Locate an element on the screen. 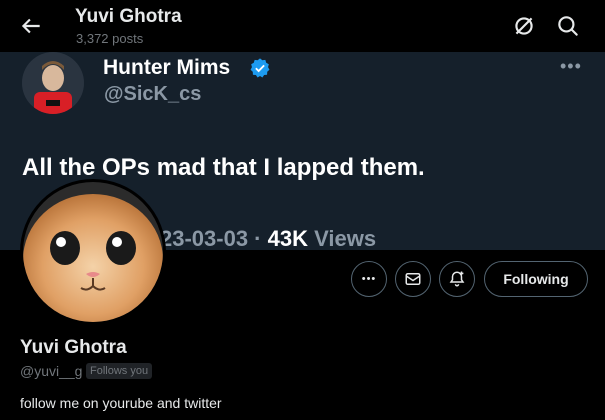 Image resolution: width=605 pixels, height=420 pixels. banner-views-label: Views is located at coordinates (342, 238).